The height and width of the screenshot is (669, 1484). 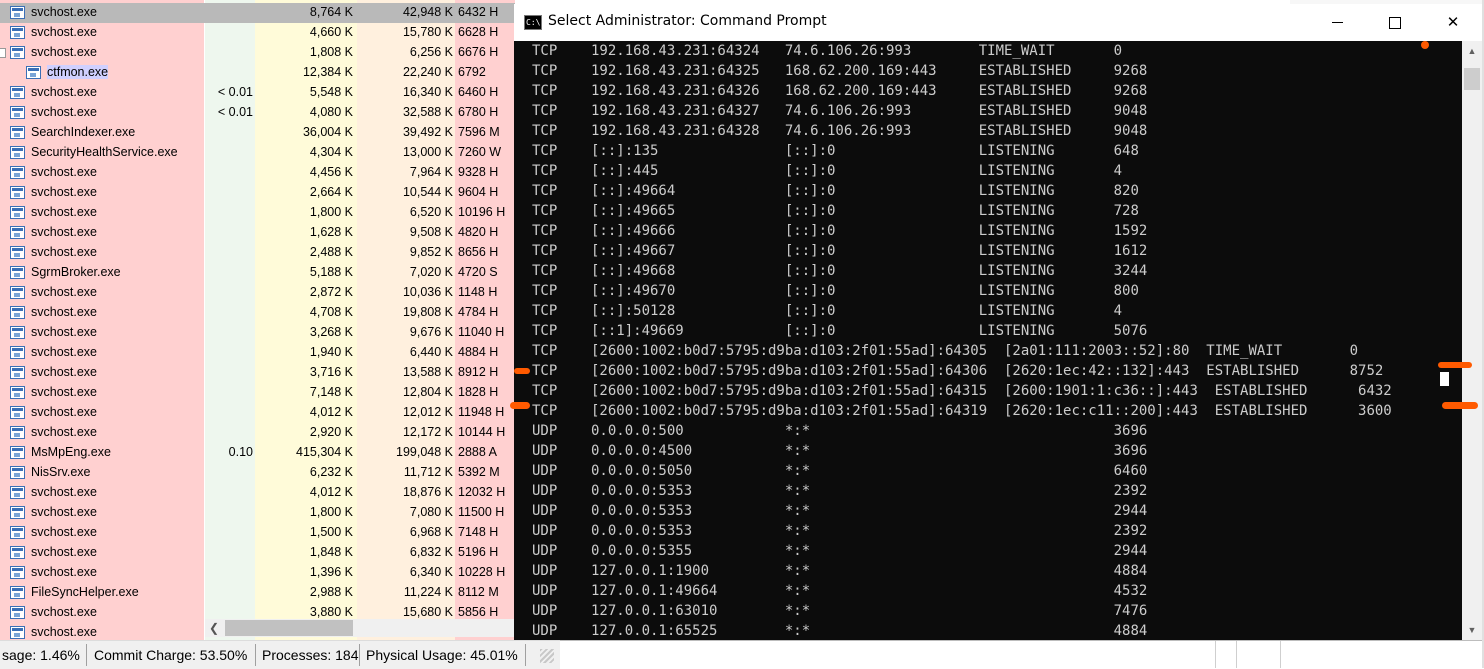 What do you see at coordinates (324, 452) in the screenshot?
I see `private-bytes-value: 415,304 K` at bounding box center [324, 452].